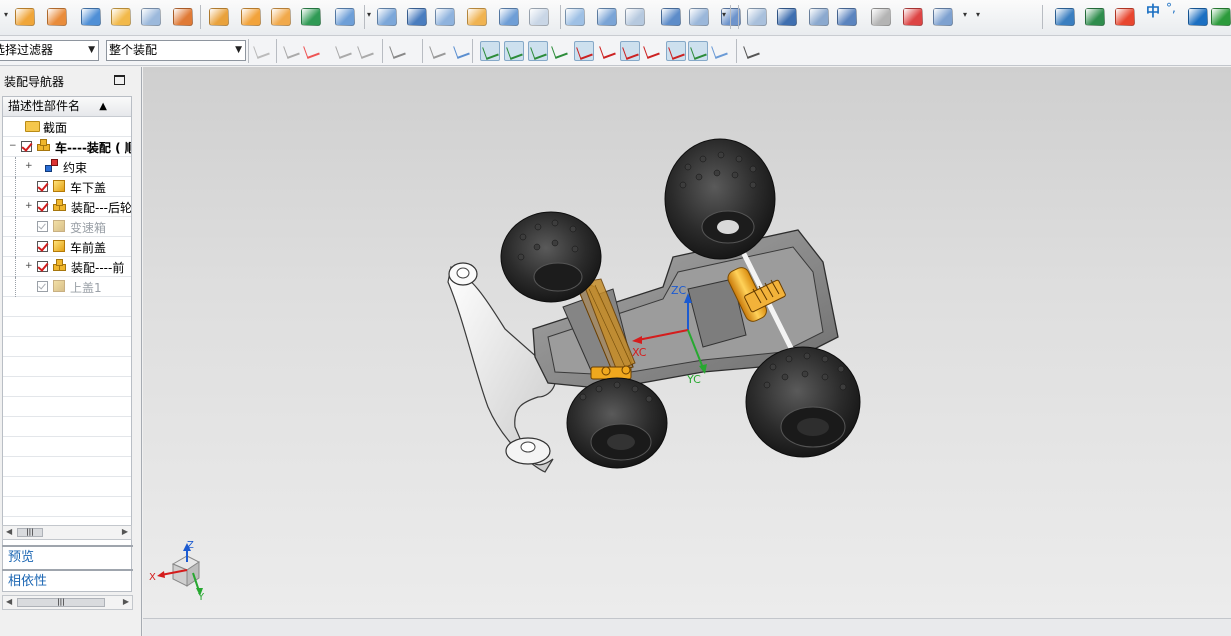  What do you see at coordinates (15, 187) in the screenshot?
I see `tree-guide-line` at bounding box center [15, 187].